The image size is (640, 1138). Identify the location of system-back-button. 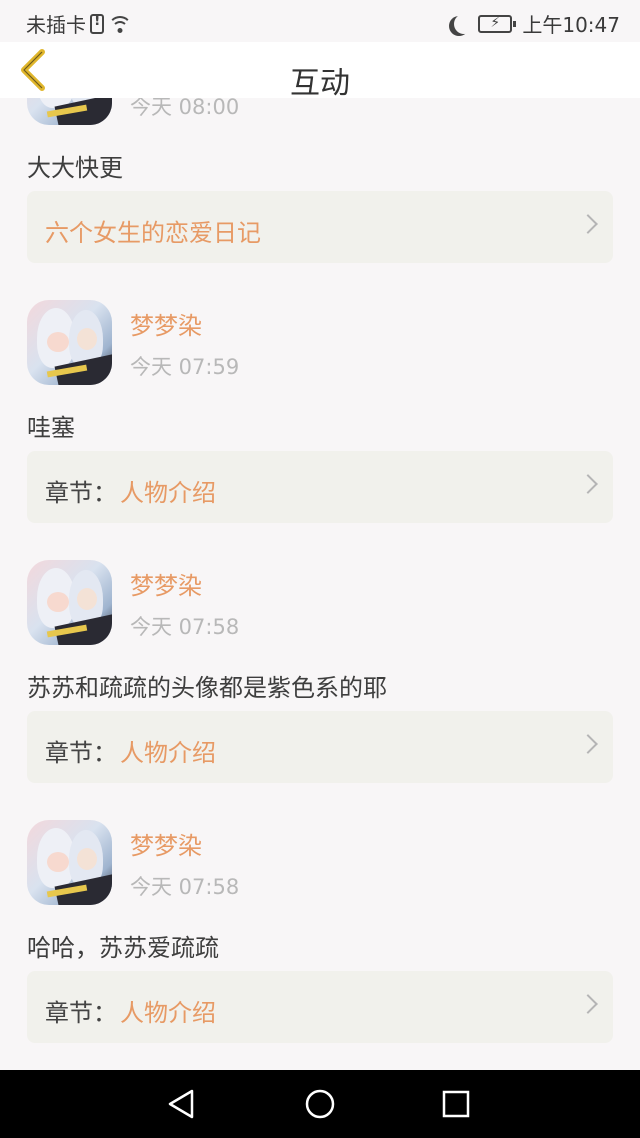
(182, 1104).